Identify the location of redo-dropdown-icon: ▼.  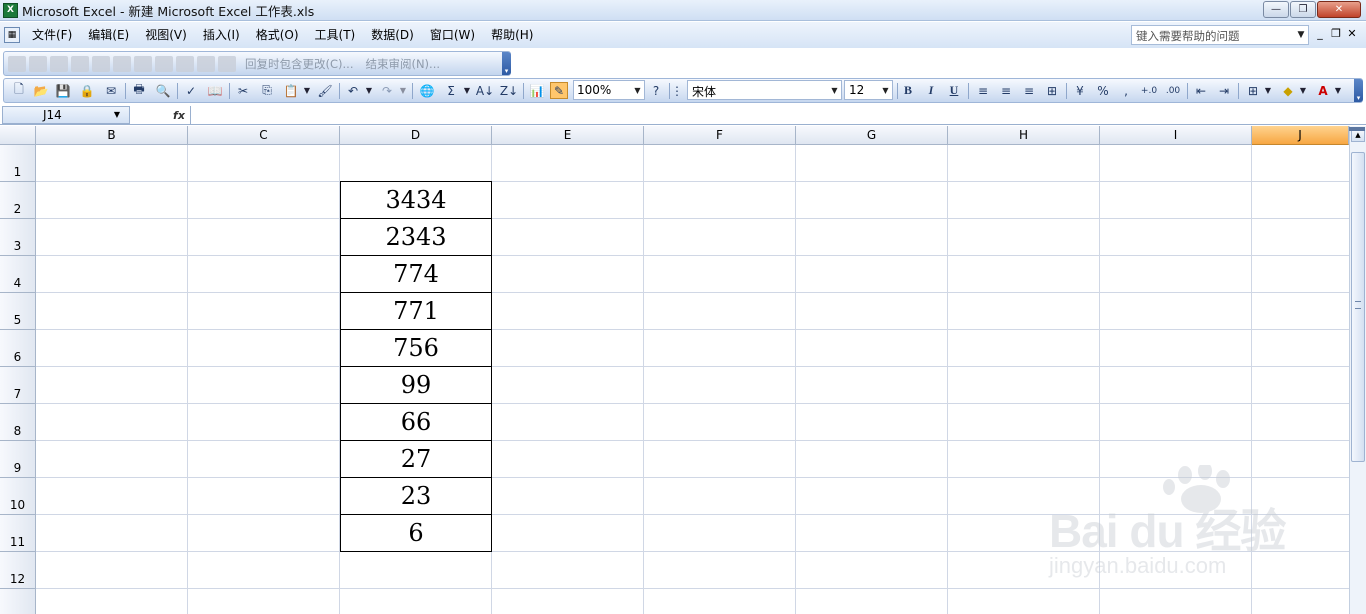
(403, 90).